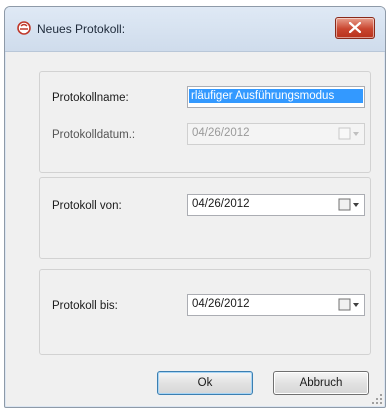  Describe the element at coordinates (321, 383) in the screenshot. I see `cancel-button: Abbruch` at that location.